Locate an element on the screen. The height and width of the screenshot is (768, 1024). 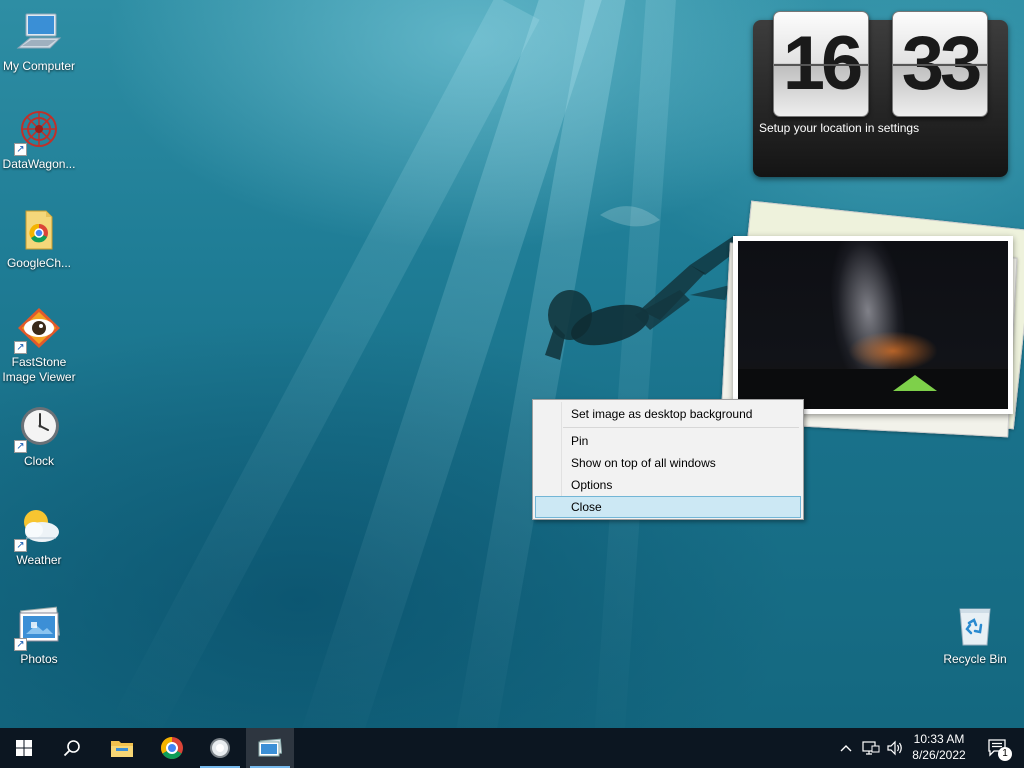
taskbar-gadgets is located at coordinates (220, 748).